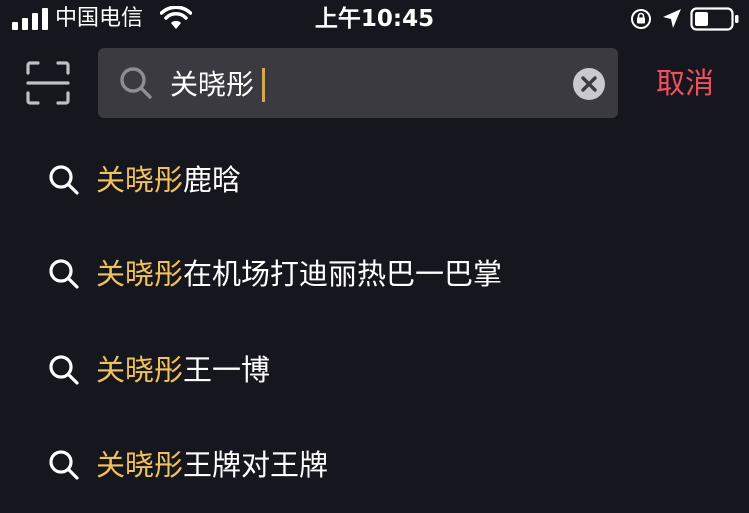  I want to click on rotation-lock-icon, so click(641, 19).